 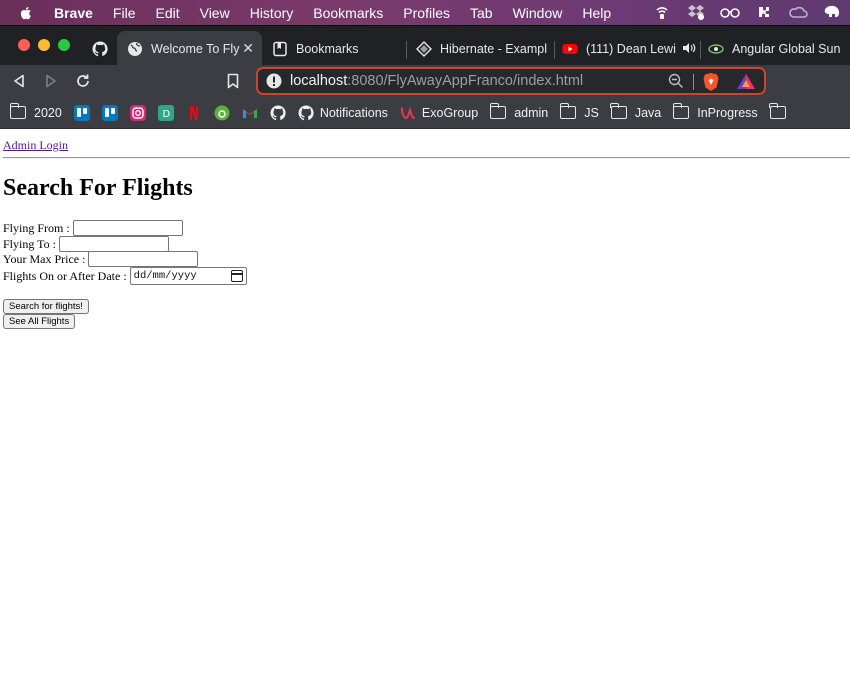 I want to click on tab-welcome: Welcome To Fly ✕, so click(x=189, y=48).